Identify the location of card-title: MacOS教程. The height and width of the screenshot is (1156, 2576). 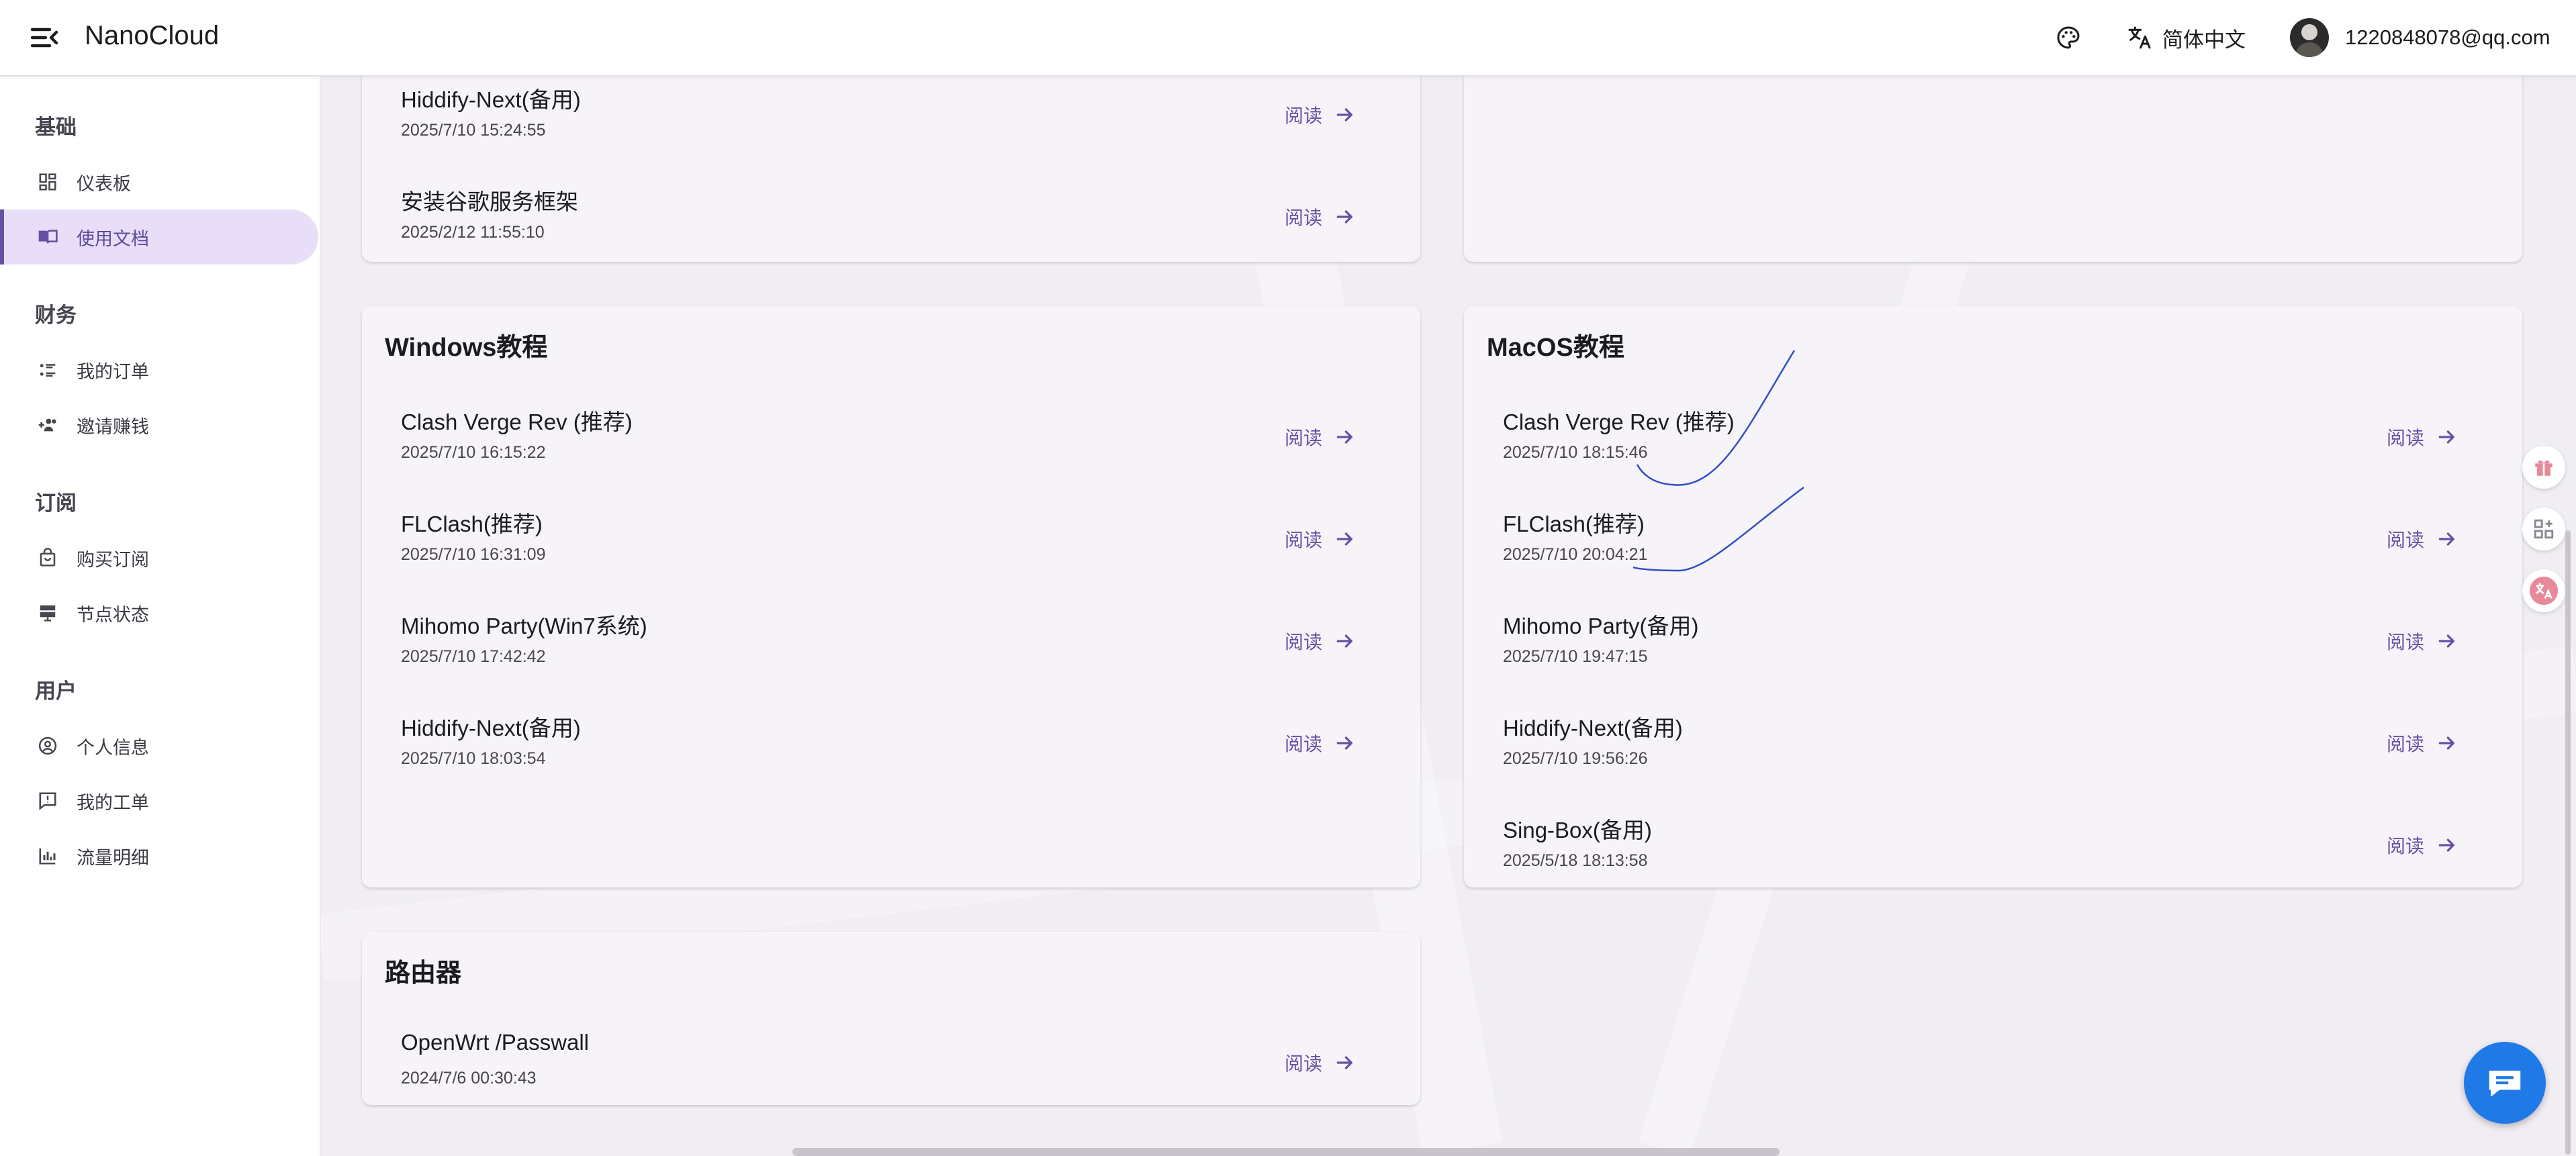
(1555, 348).